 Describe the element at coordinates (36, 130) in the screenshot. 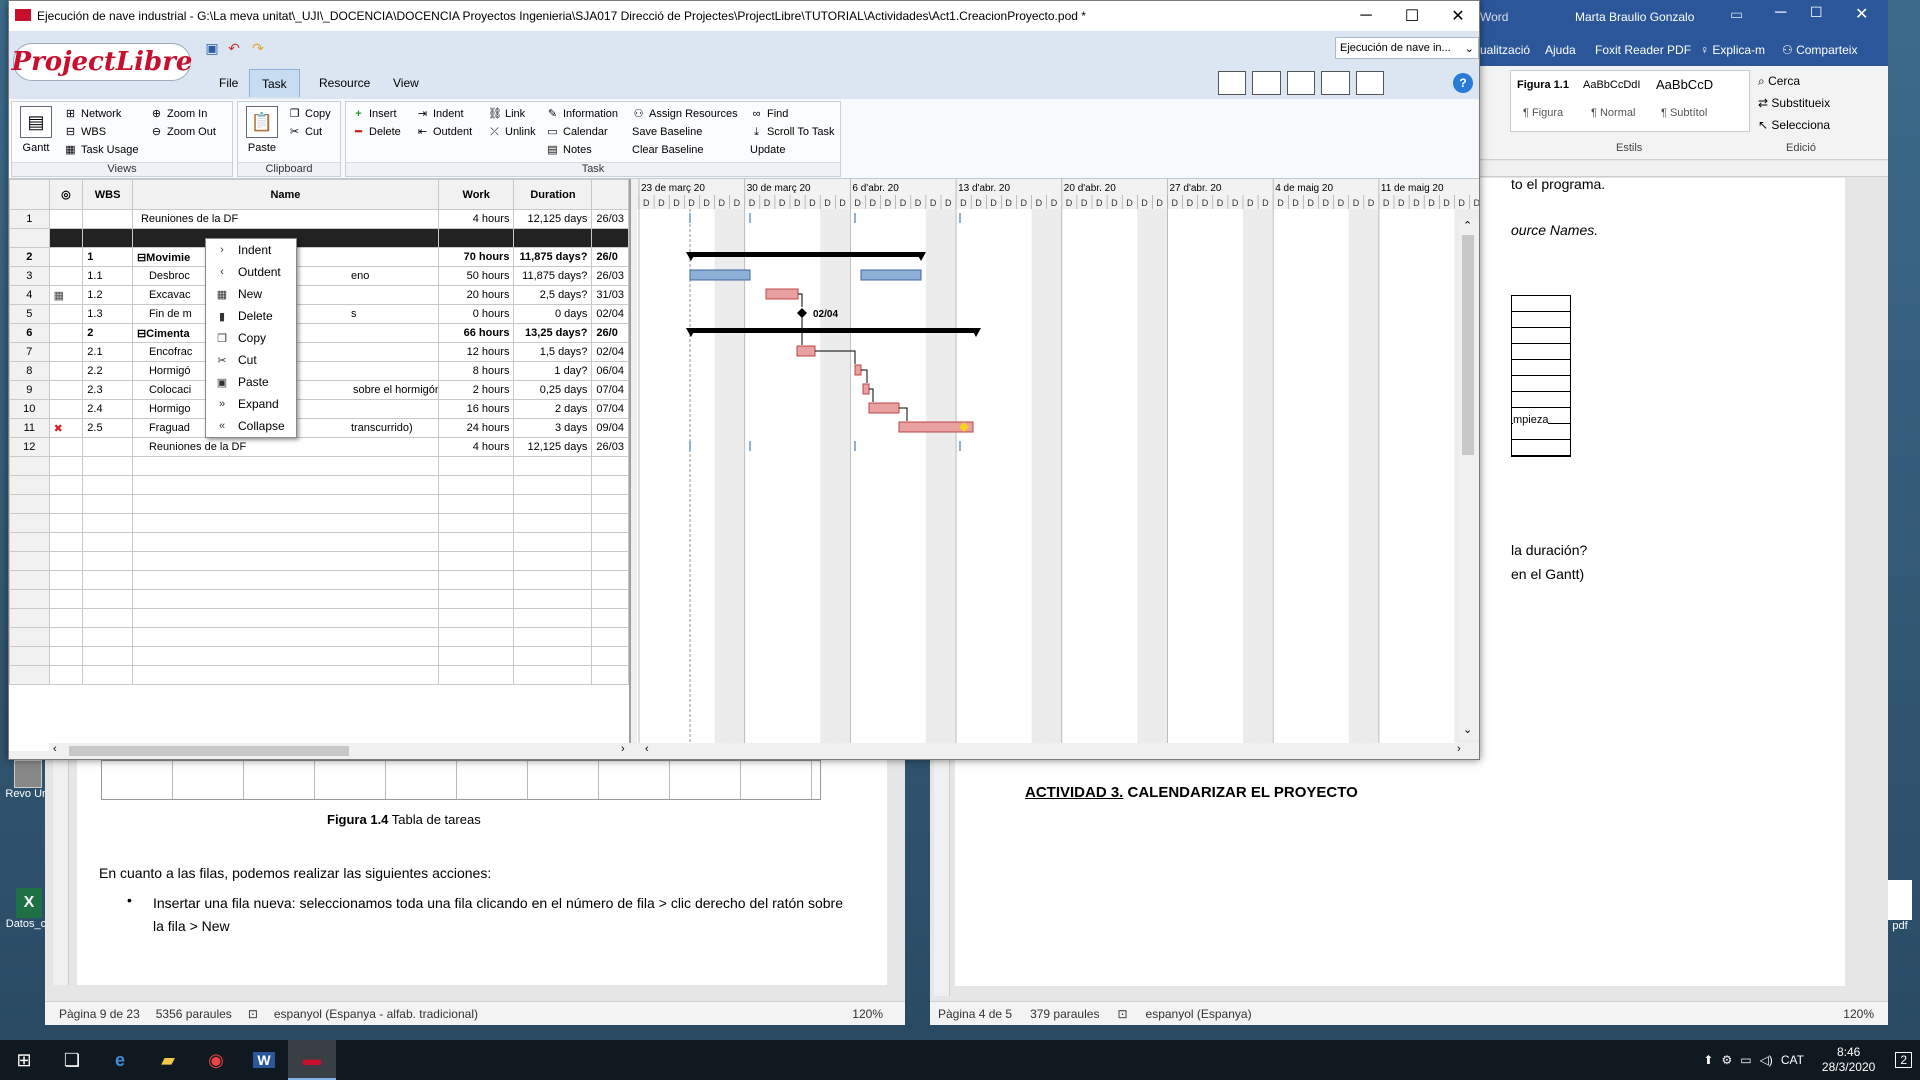

I see `gantt-button: ▤ Gantt` at that location.